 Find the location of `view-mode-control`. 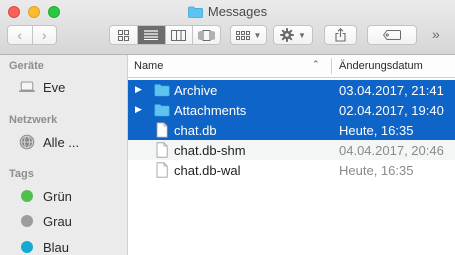

view-mode-control is located at coordinates (165, 35).